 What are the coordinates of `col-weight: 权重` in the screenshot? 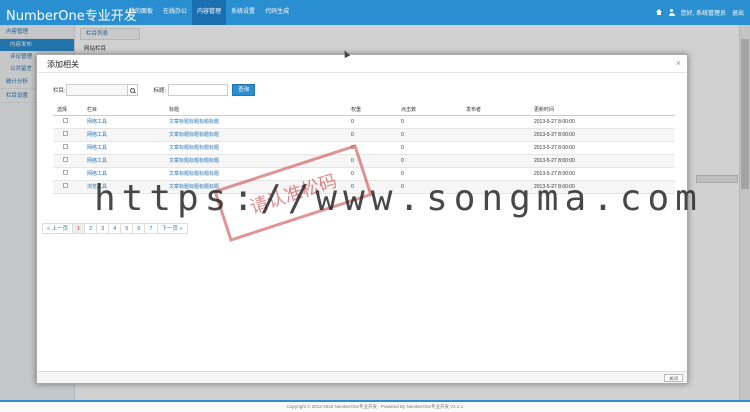 It's located at (372, 110).